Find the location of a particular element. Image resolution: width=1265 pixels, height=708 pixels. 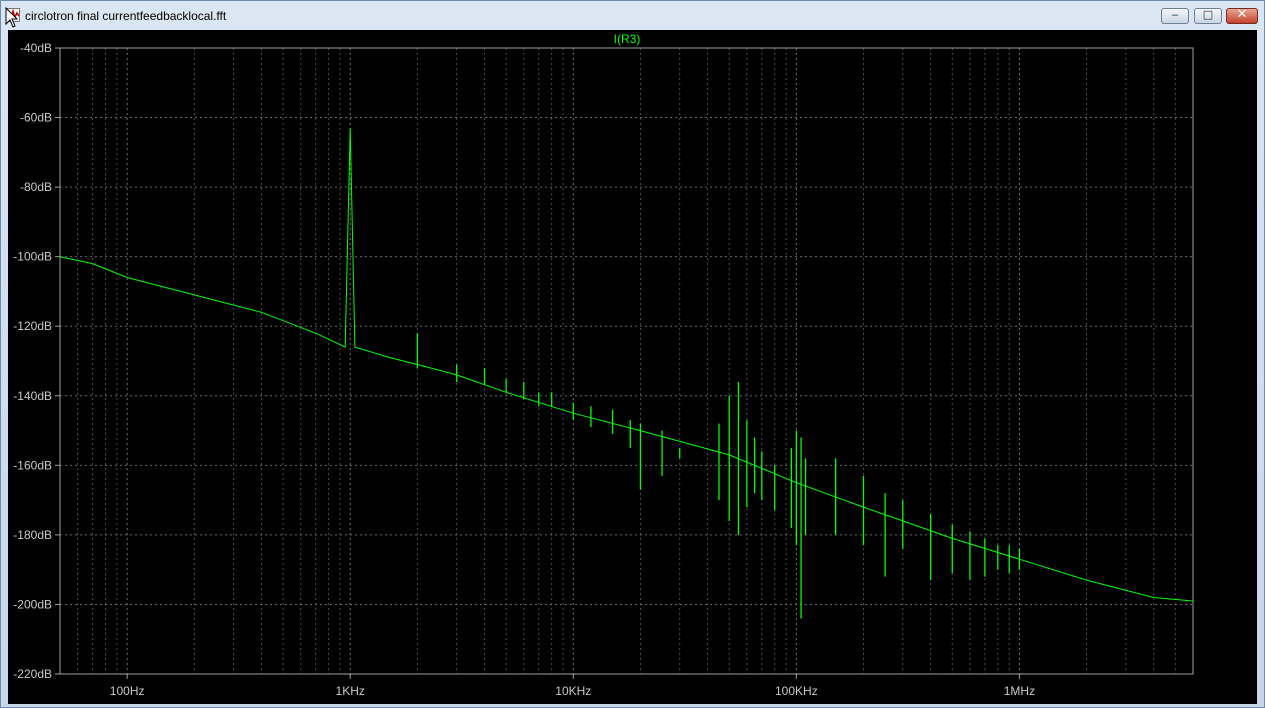

x-tick-label: 1KHz is located at coordinates (350, 691).